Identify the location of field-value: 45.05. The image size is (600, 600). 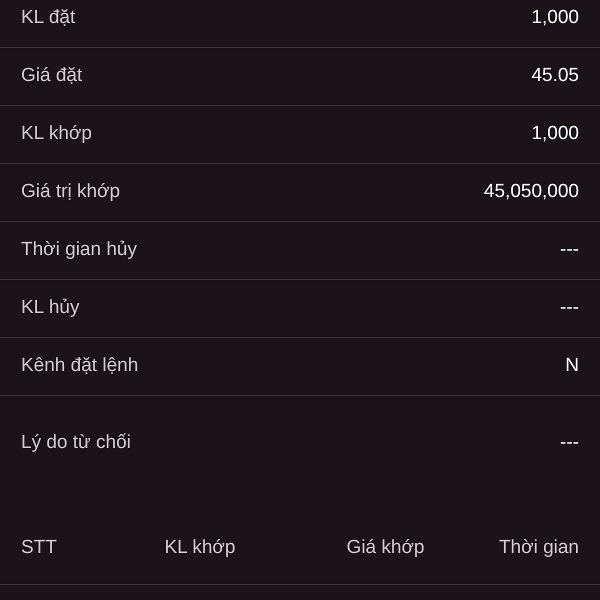
(555, 76).